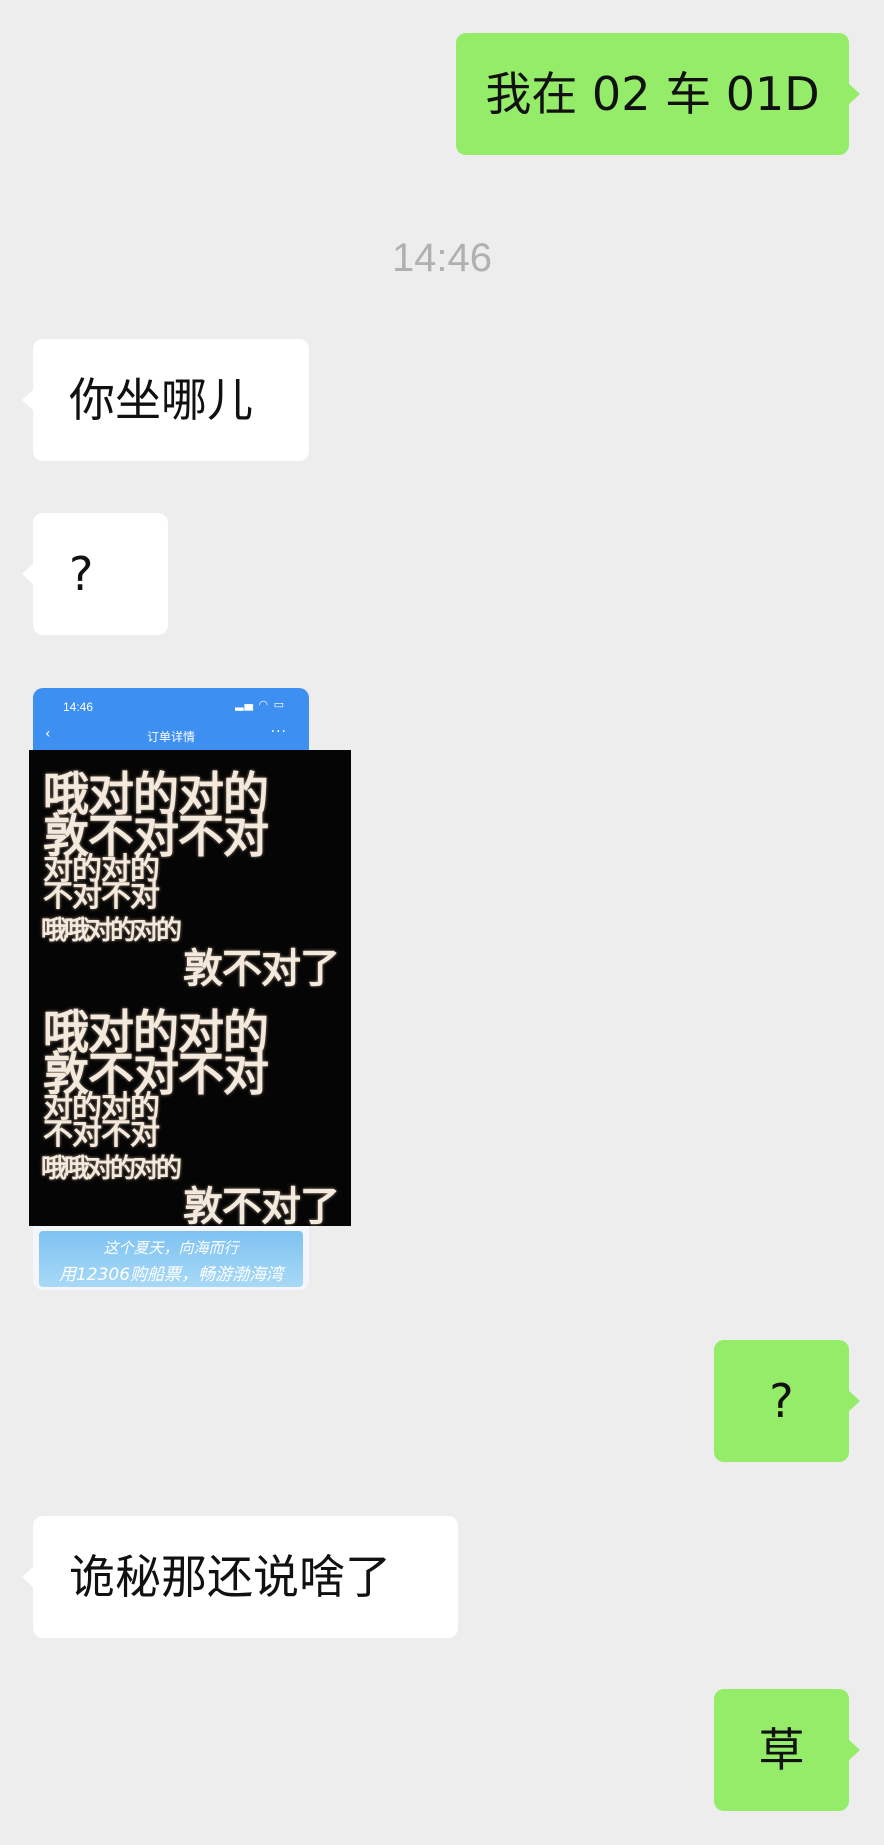  What do you see at coordinates (652, 94) in the screenshot?
I see `message-text: 我在 02 车 01D` at bounding box center [652, 94].